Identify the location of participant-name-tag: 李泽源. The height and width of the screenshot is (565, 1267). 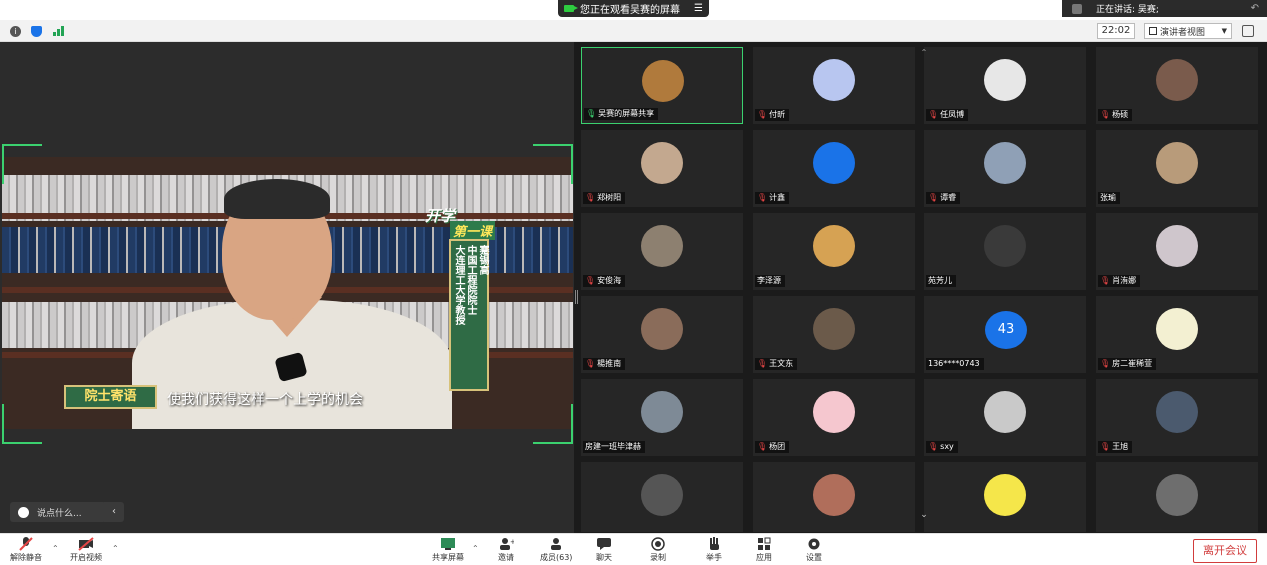
(770, 281).